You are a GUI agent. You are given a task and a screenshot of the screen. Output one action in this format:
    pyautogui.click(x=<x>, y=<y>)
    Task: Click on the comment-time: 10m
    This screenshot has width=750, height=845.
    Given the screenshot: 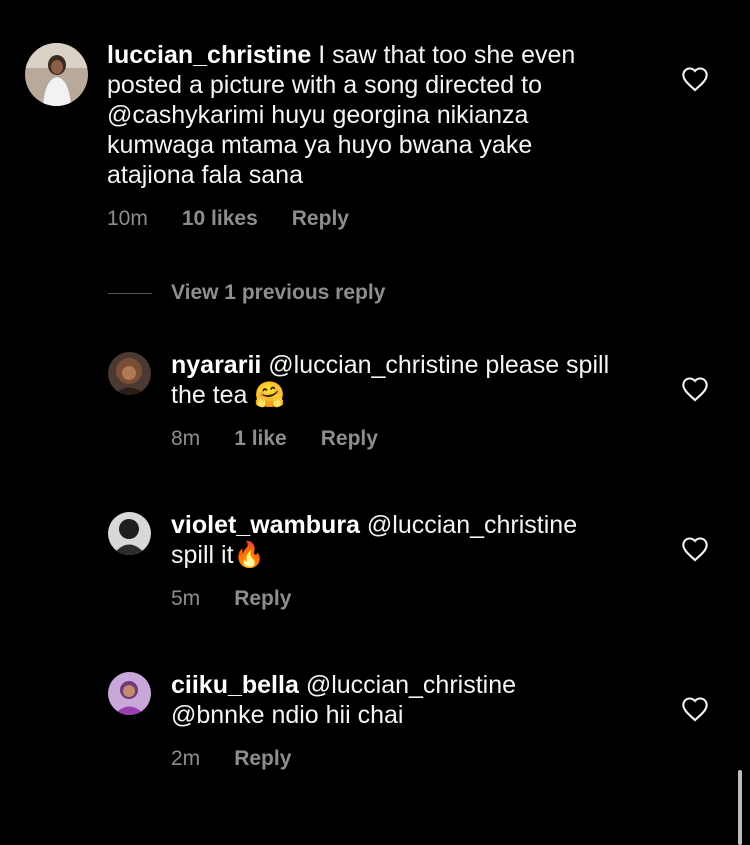 What is the action you would take?
    pyautogui.click(x=127, y=218)
    